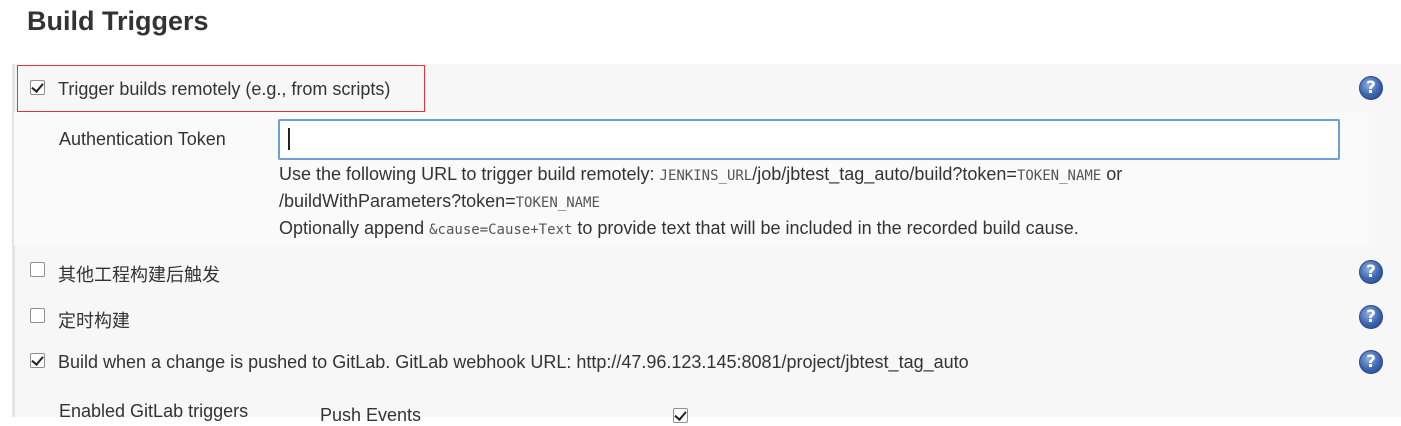 This screenshot has height=426, width=1401. I want to click on push-events-checkbox, so click(680, 415).